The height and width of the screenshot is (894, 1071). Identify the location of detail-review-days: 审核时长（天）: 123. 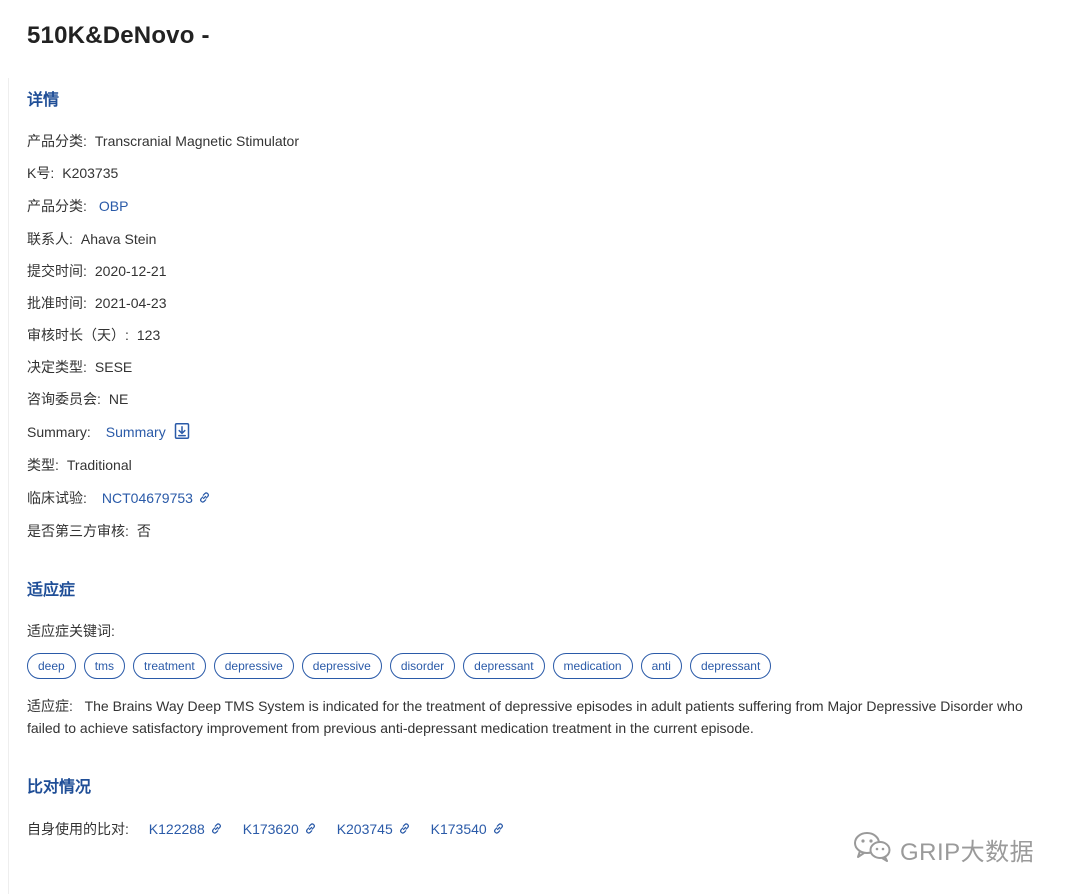
(93, 335).